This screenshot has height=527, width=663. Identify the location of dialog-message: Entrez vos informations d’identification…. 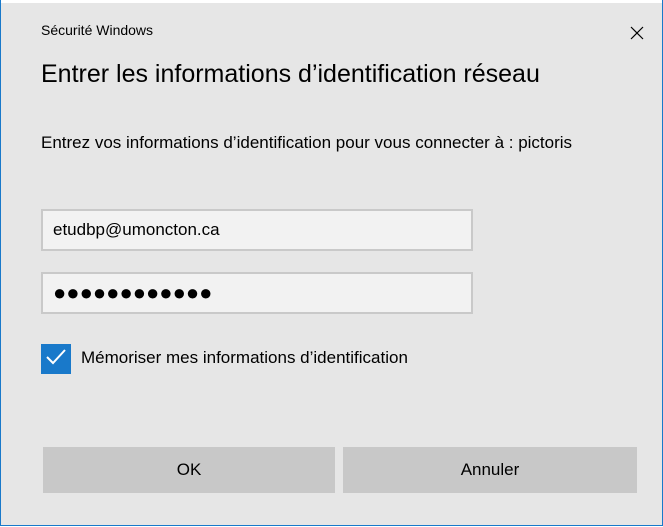
(307, 142).